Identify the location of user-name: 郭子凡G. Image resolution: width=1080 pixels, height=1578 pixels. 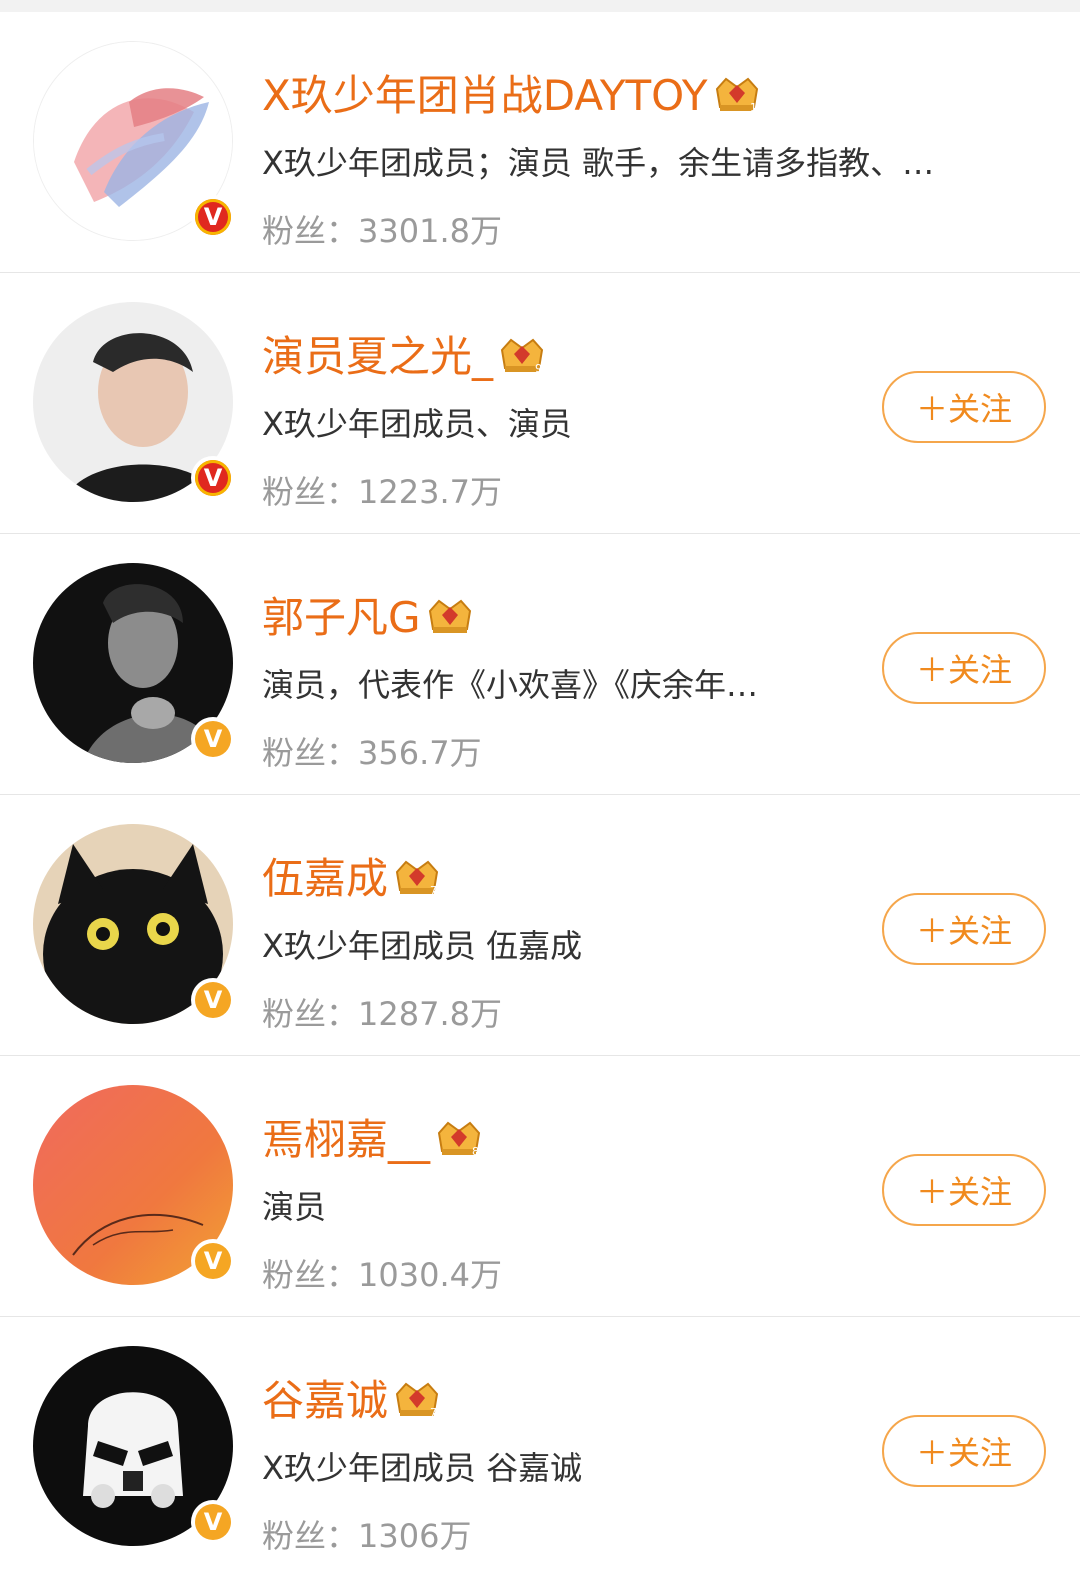
(368, 614).